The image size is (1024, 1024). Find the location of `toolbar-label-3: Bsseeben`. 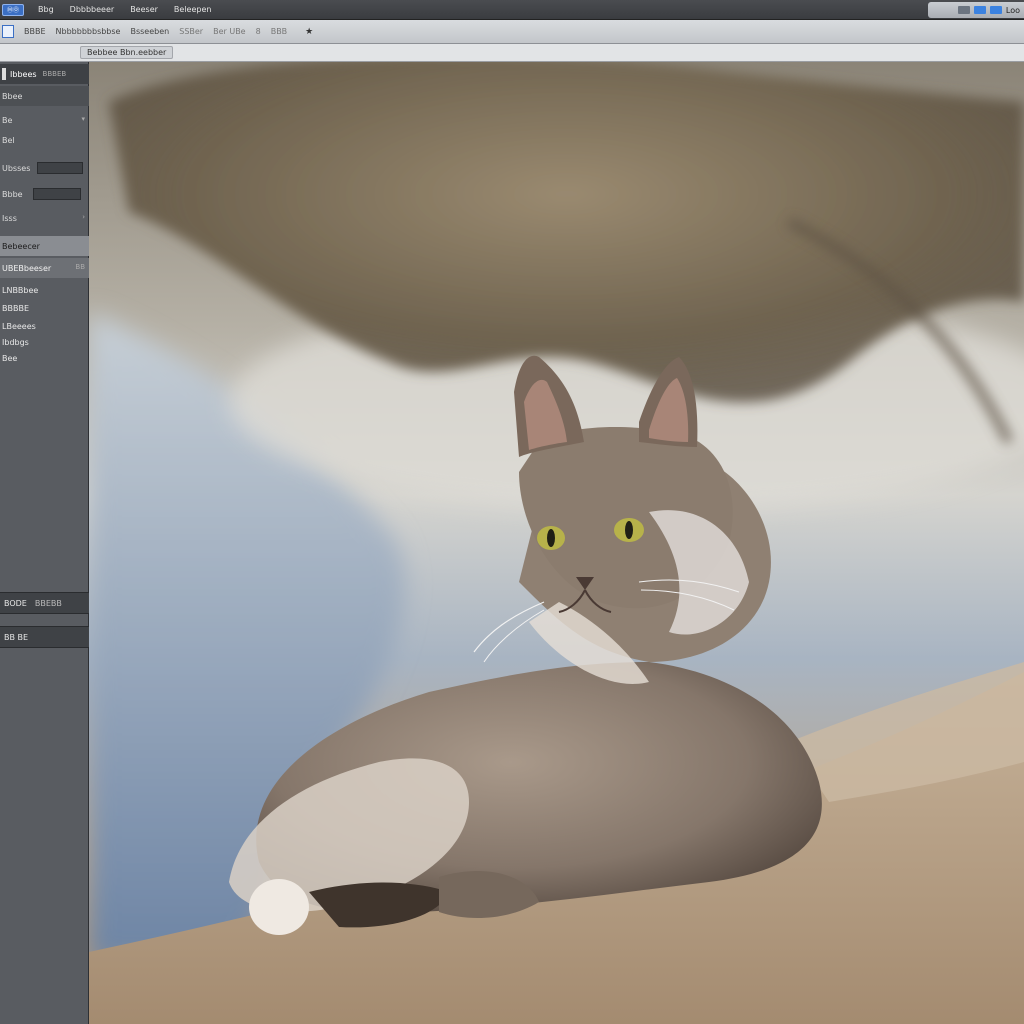

toolbar-label-3: Bsseeben is located at coordinates (149, 31).